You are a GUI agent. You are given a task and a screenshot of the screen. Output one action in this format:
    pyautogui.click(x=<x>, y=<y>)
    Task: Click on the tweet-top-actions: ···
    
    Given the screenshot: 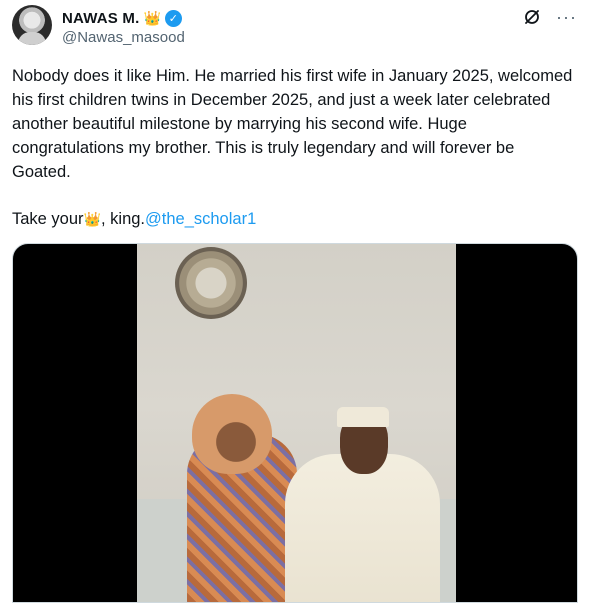 What is the action you would take?
    pyautogui.click(x=549, y=17)
    